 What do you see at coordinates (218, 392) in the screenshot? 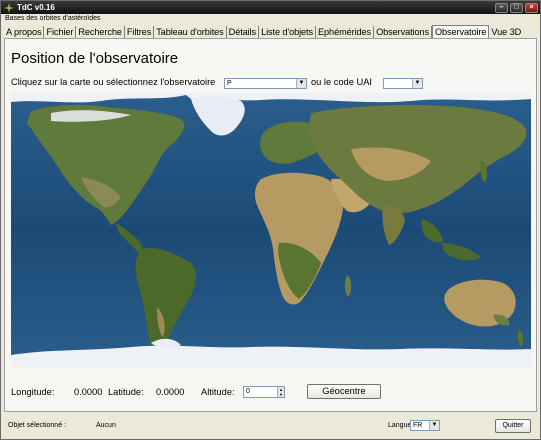
I see `altitude-label: Altitude:` at bounding box center [218, 392].